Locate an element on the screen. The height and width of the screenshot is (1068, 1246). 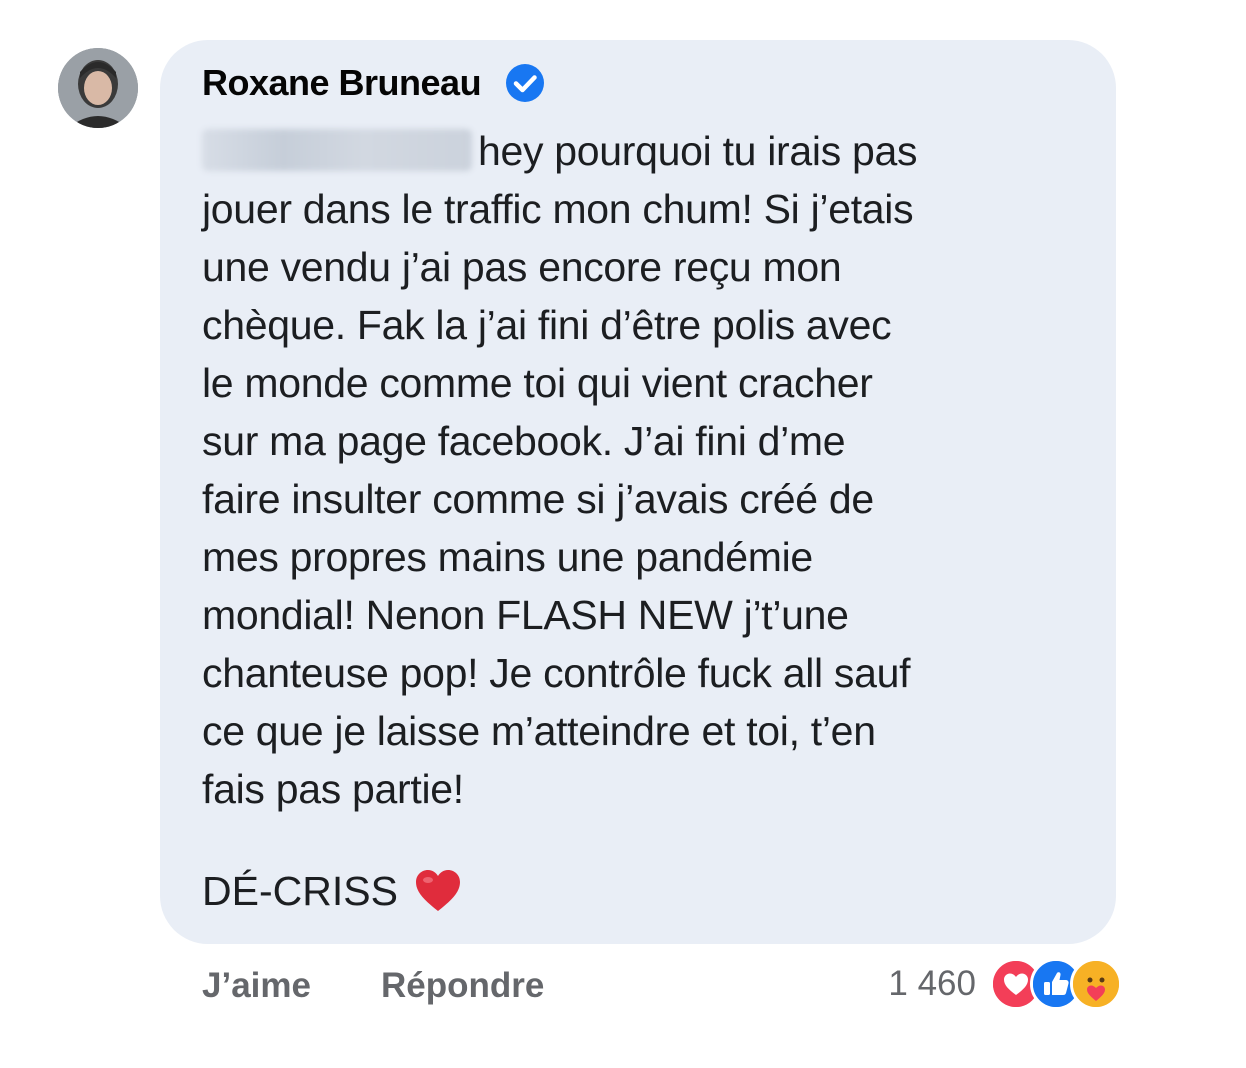
author-row: Roxane Bruneau is located at coordinates (373, 83).